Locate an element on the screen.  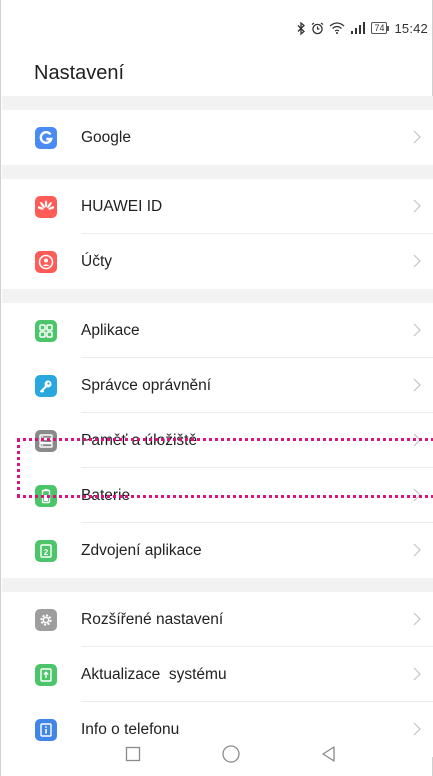
alarm-icon is located at coordinates (317, 28).